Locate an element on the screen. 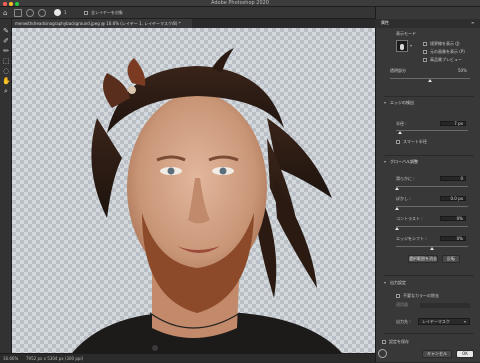 The width and height of the screenshot is (480, 363). shift-edge-label: エッジをシフト : is located at coordinates (411, 238).